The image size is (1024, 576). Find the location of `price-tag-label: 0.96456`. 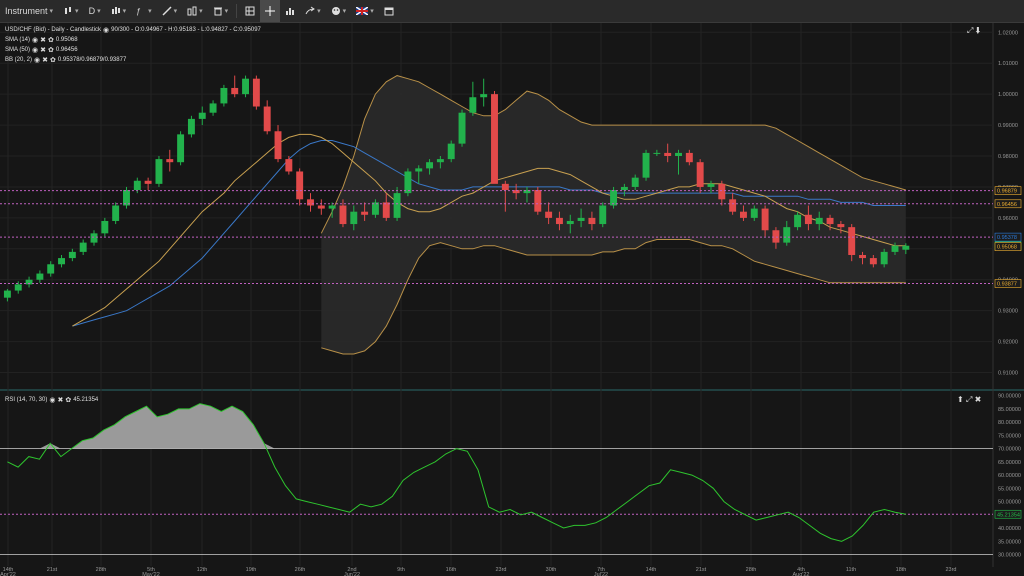

price-tag-label: 0.96456 is located at coordinates (1007, 205).